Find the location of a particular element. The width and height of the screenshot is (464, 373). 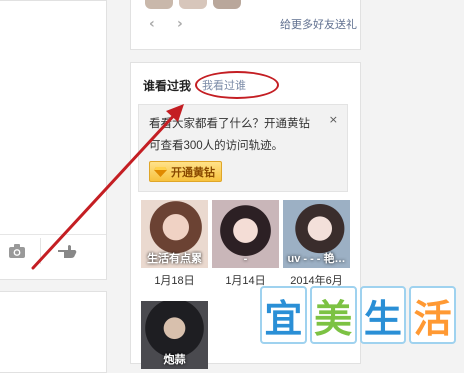

visitor-card: uv - - - 艳… 2014年6月 is located at coordinates (316, 244).